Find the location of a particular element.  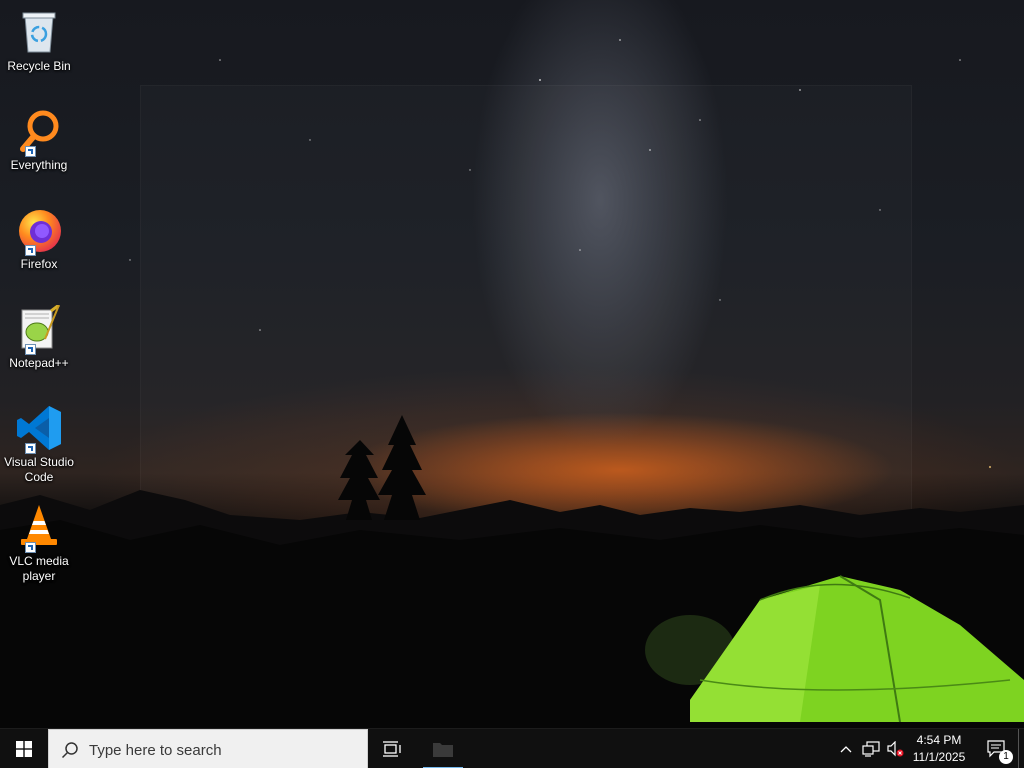

taskbar-file-explorer-button is located at coordinates (443, 748).